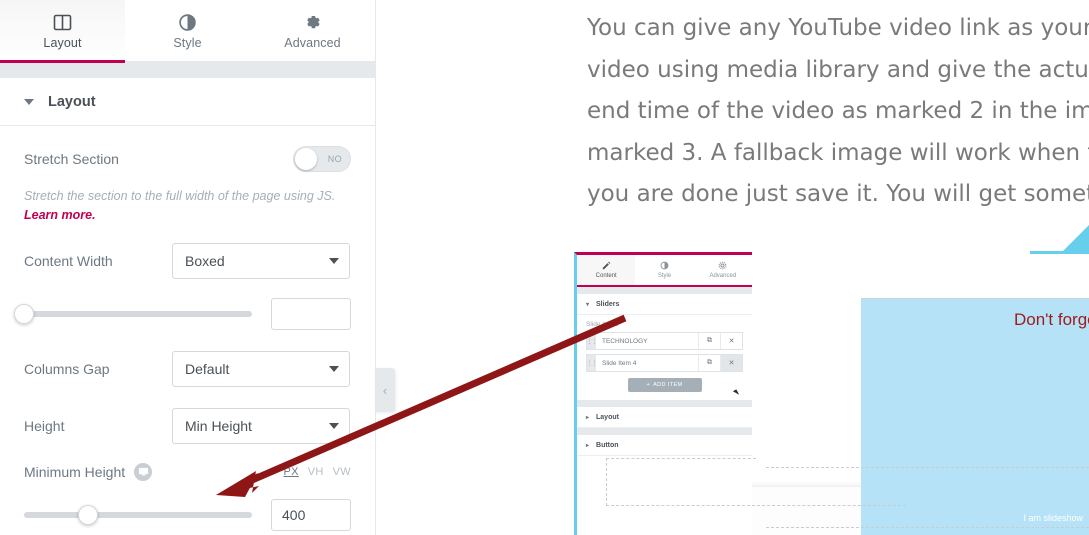  I want to click on tab-style: Style, so click(187, 31).